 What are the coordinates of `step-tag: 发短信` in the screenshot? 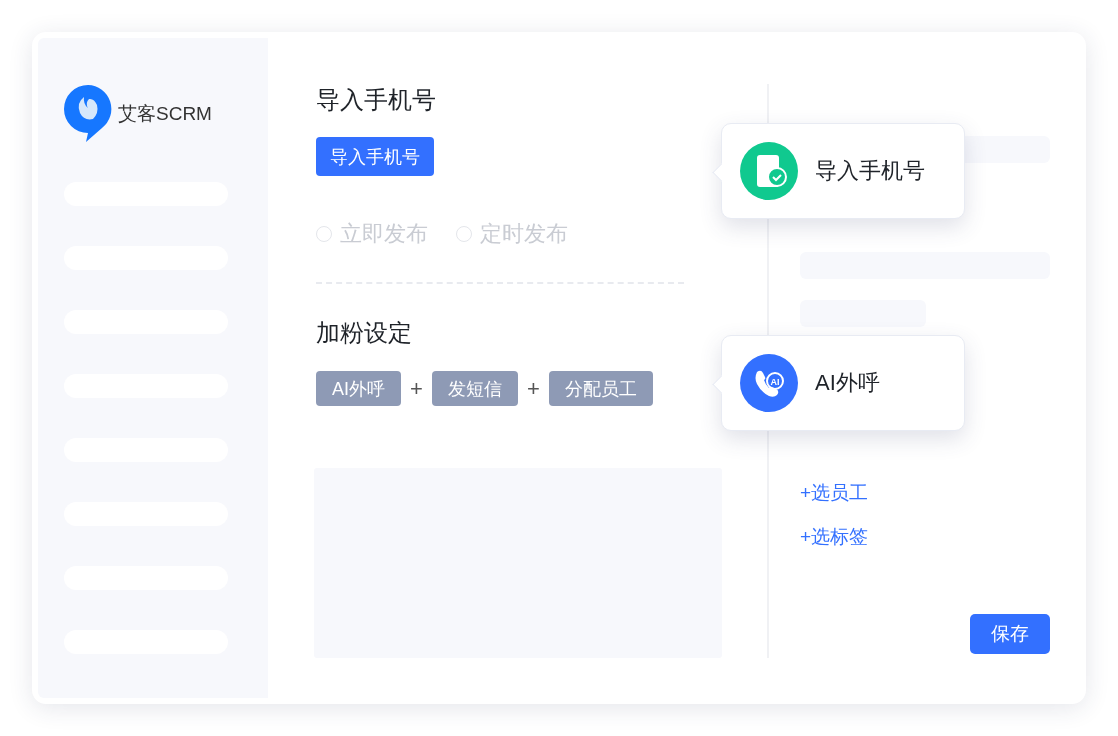 It's located at (474, 388).